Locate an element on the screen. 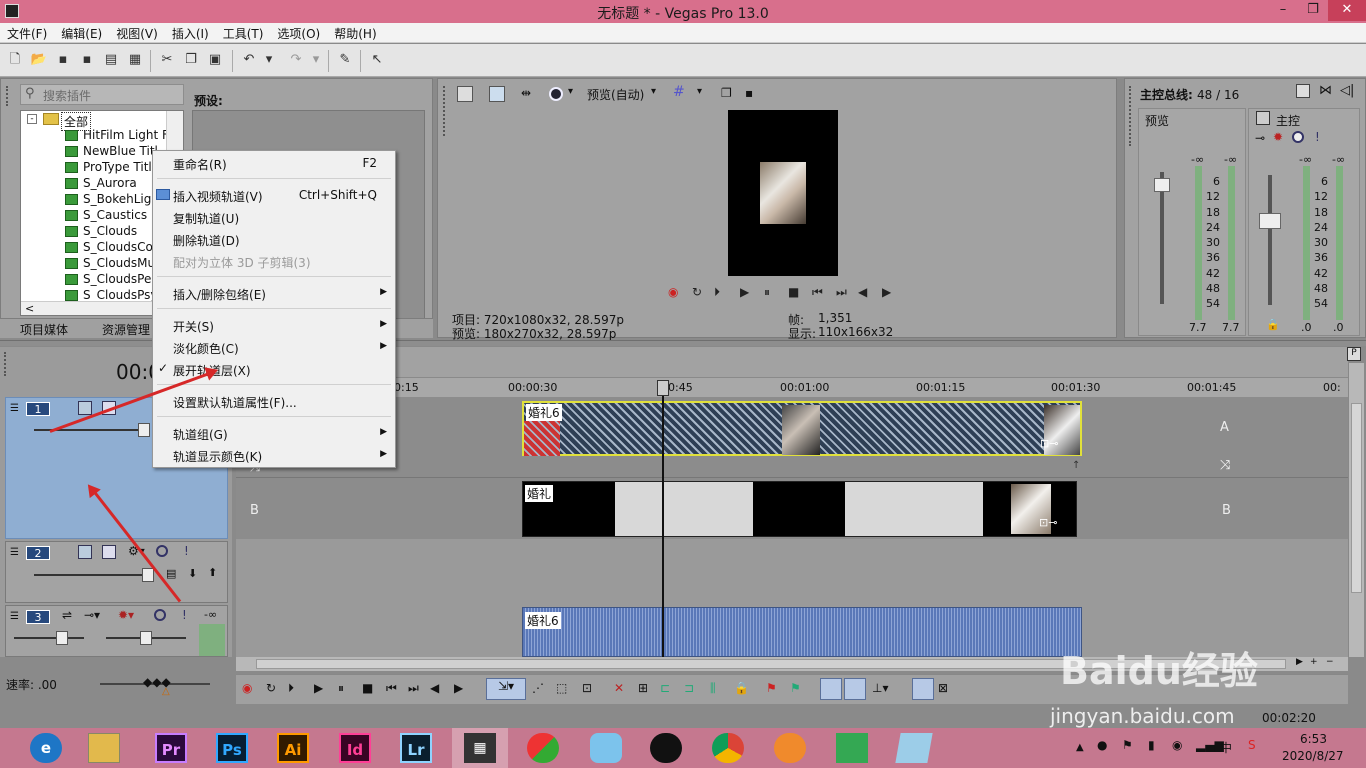  chrome-icon is located at coordinates (728, 748).